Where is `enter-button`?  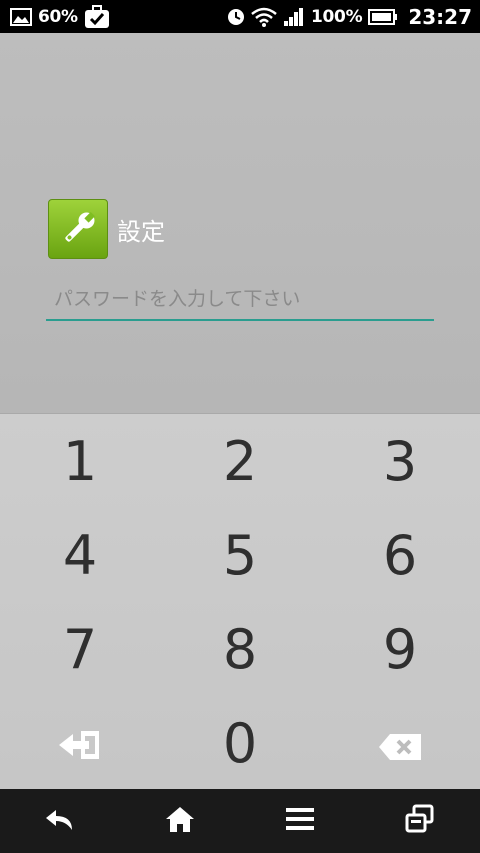 enter-button is located at coordinates (80, 743).